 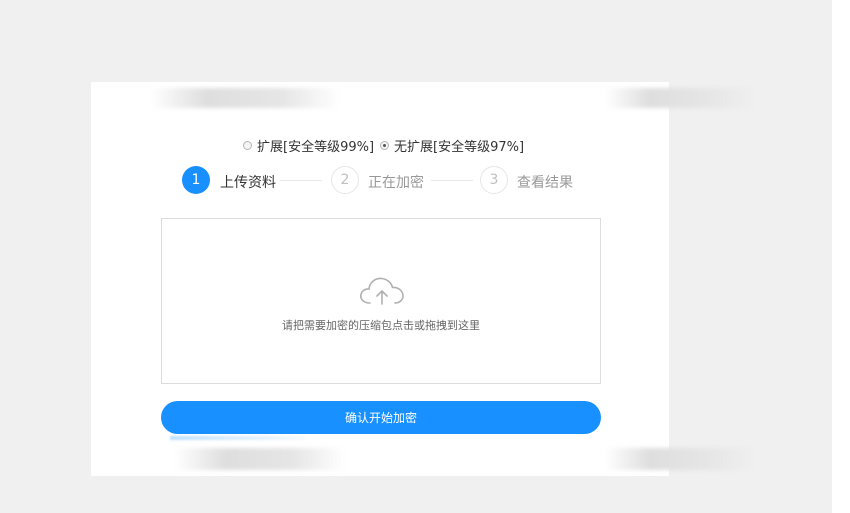 I want to click on mode-option-label: 扩展[安全等级99%], so click(x=316, y=147).